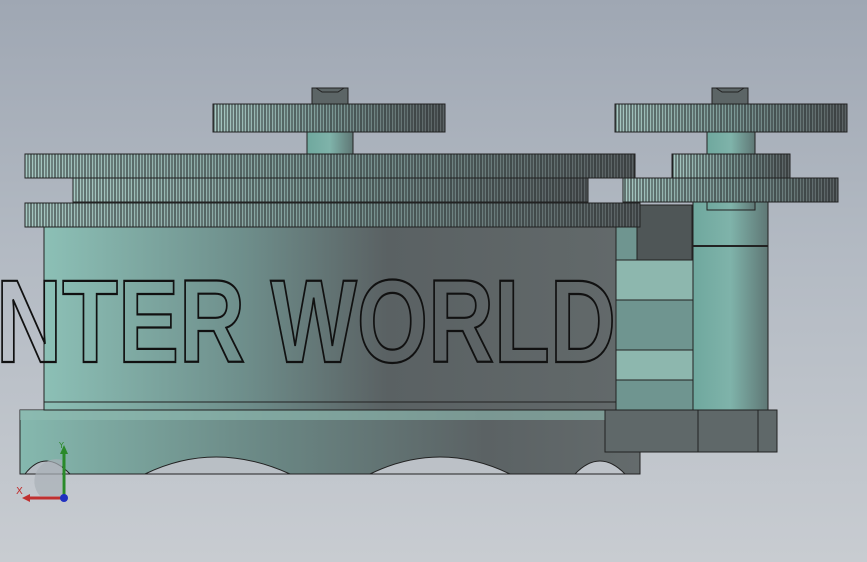 This screenshot has width=867, height=562. Describe the element at coordinates (731, 118) in the screenshot. I see `top-right-gear` at that location.